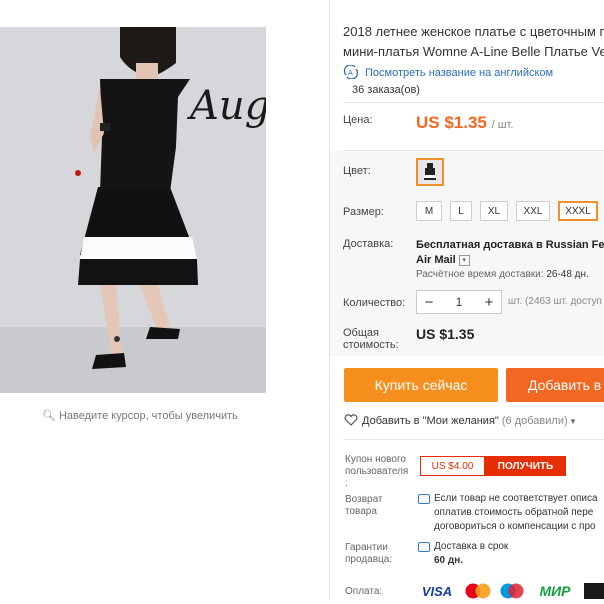 This screenshot has width=604, height=604. I want to click on translate-icon: A, so click(351, 72).